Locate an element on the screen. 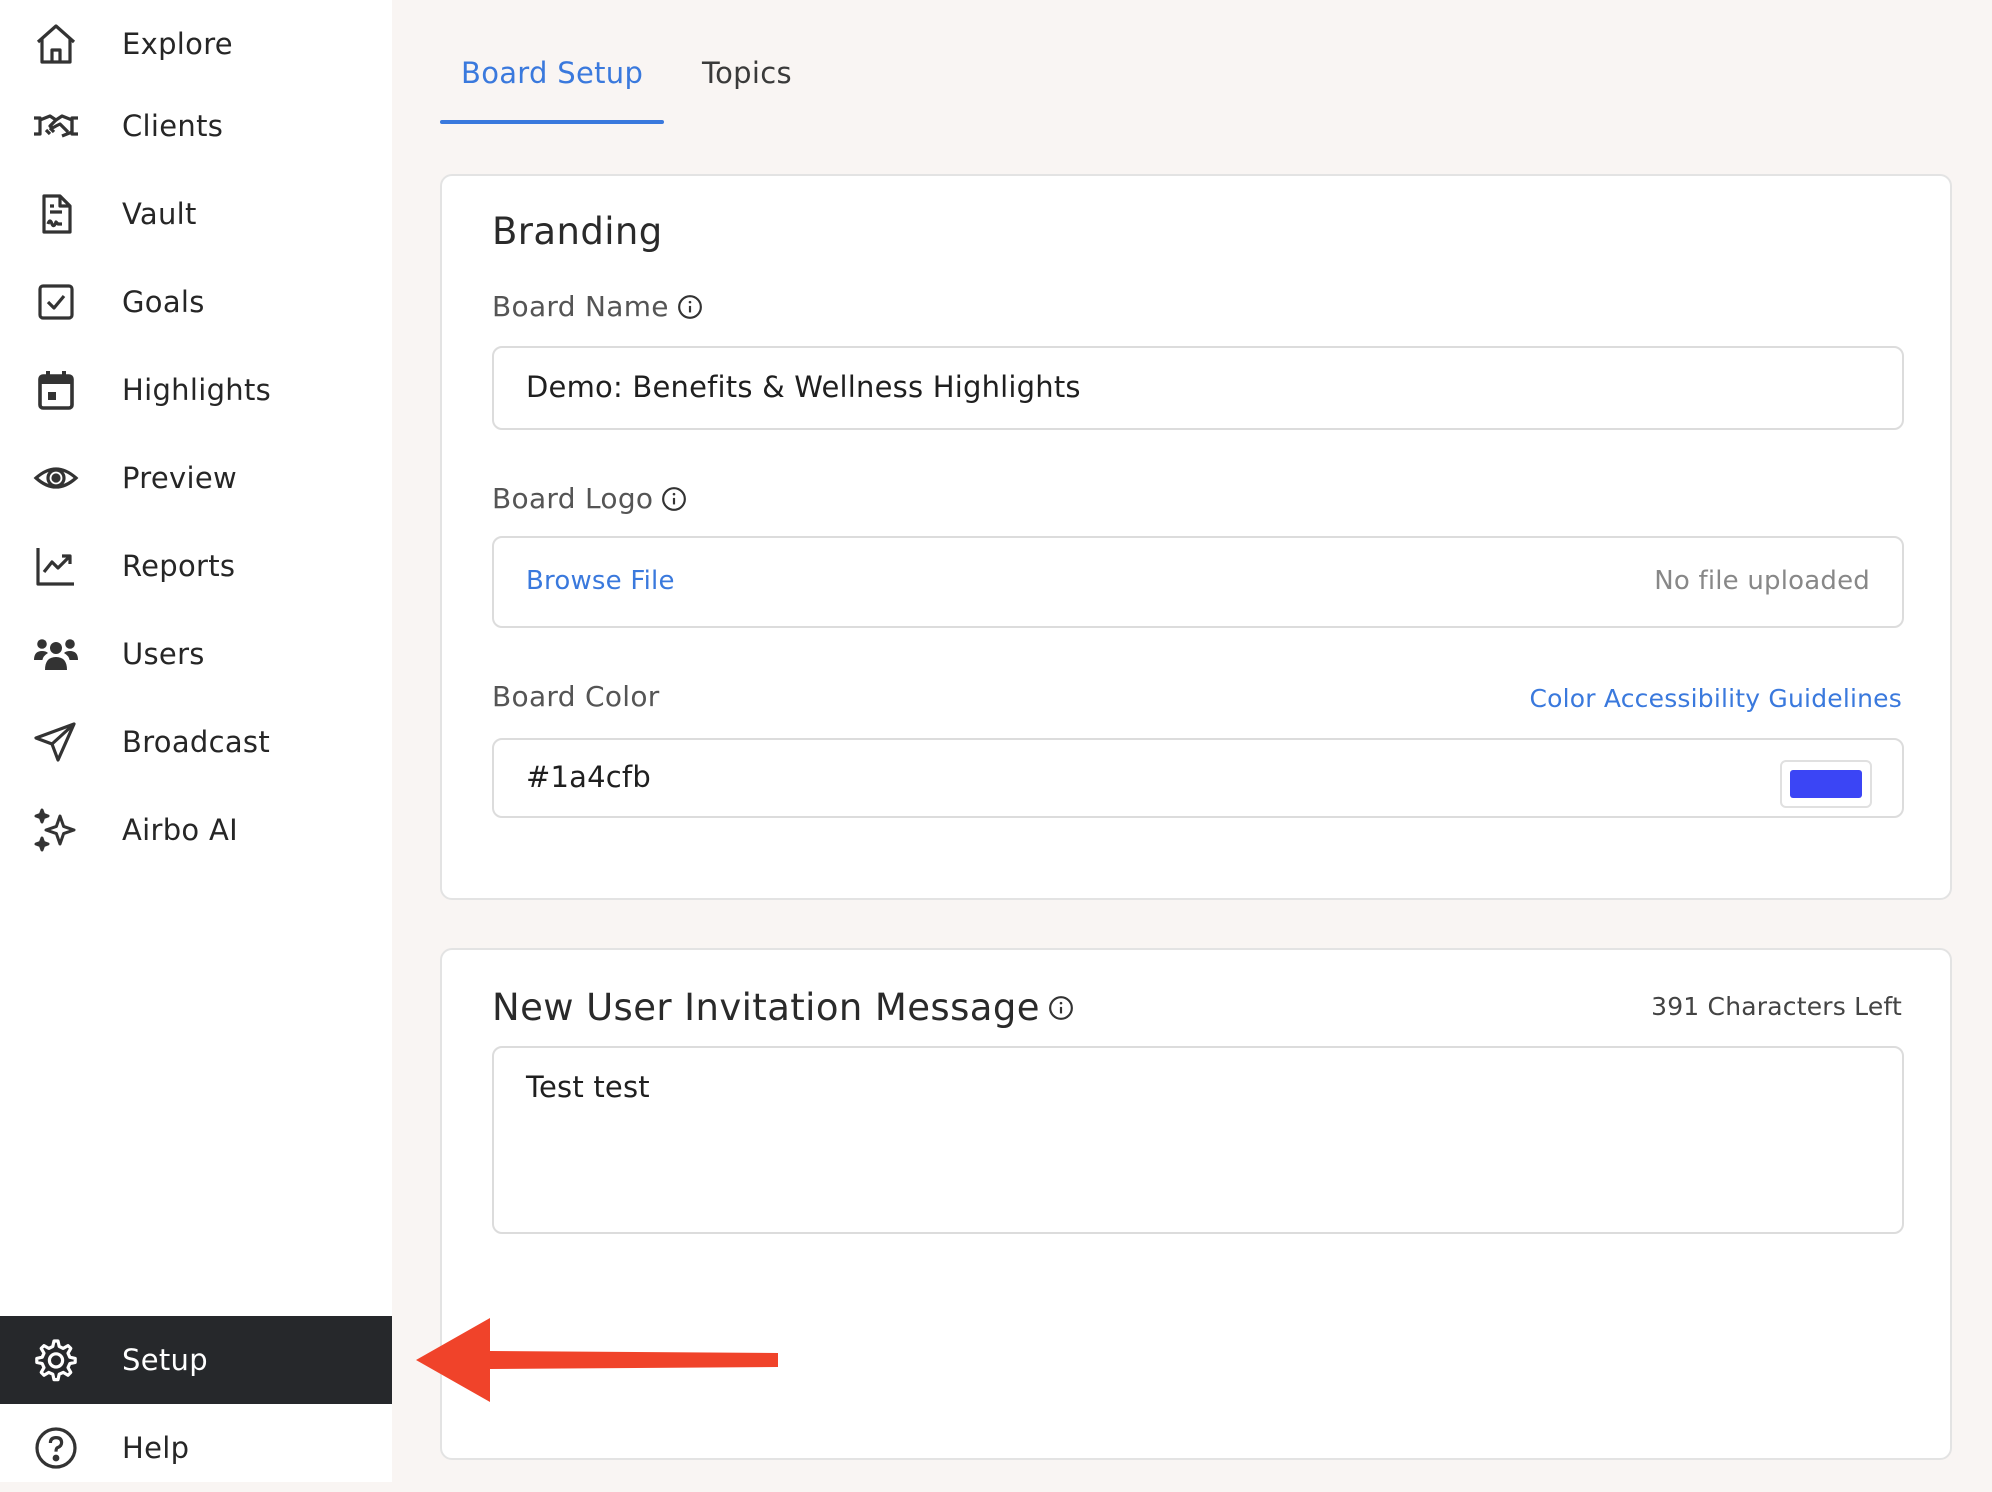 This screenshot has height=1492, width=1992. sparkles-icon is located at coordinates (56, 830).